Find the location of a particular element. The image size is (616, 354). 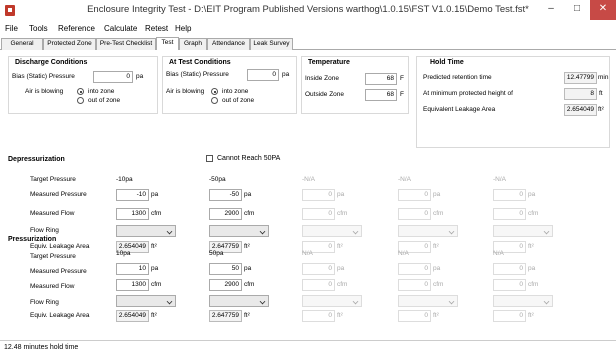

pres-flow-ring-label: Flow Ring is located at coordinates (44, 302).